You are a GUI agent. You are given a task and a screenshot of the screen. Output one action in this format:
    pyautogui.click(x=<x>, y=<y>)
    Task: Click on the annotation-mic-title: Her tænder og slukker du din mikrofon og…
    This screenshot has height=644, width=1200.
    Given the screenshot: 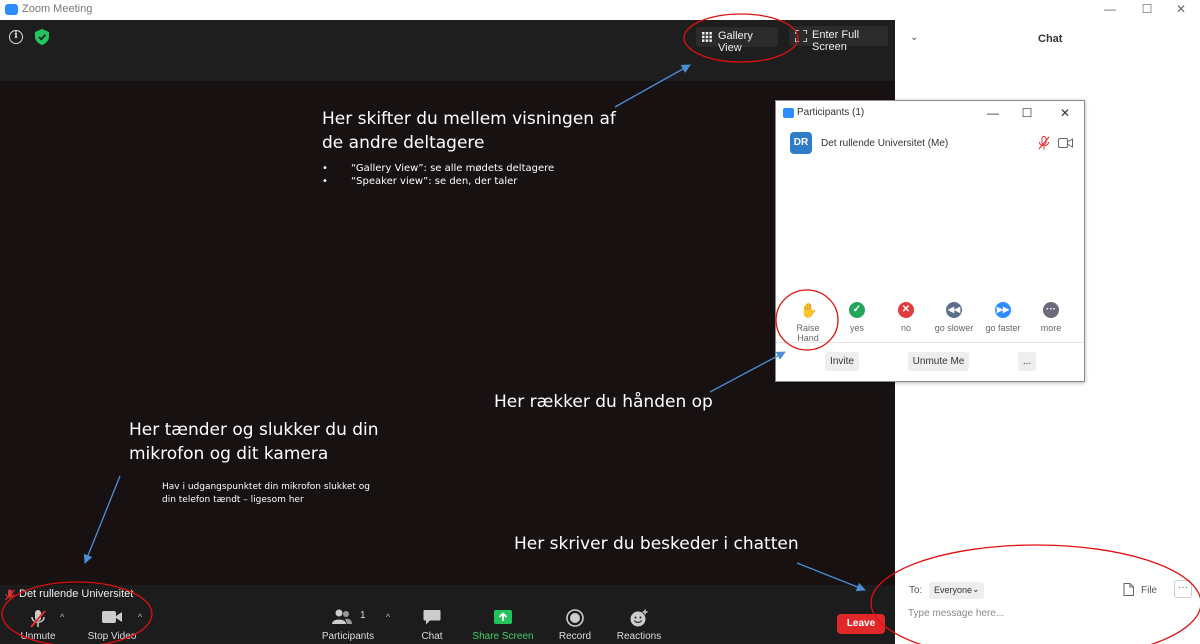 What is the action you would take?
    pyautogui.click(x=254, y=442)
    